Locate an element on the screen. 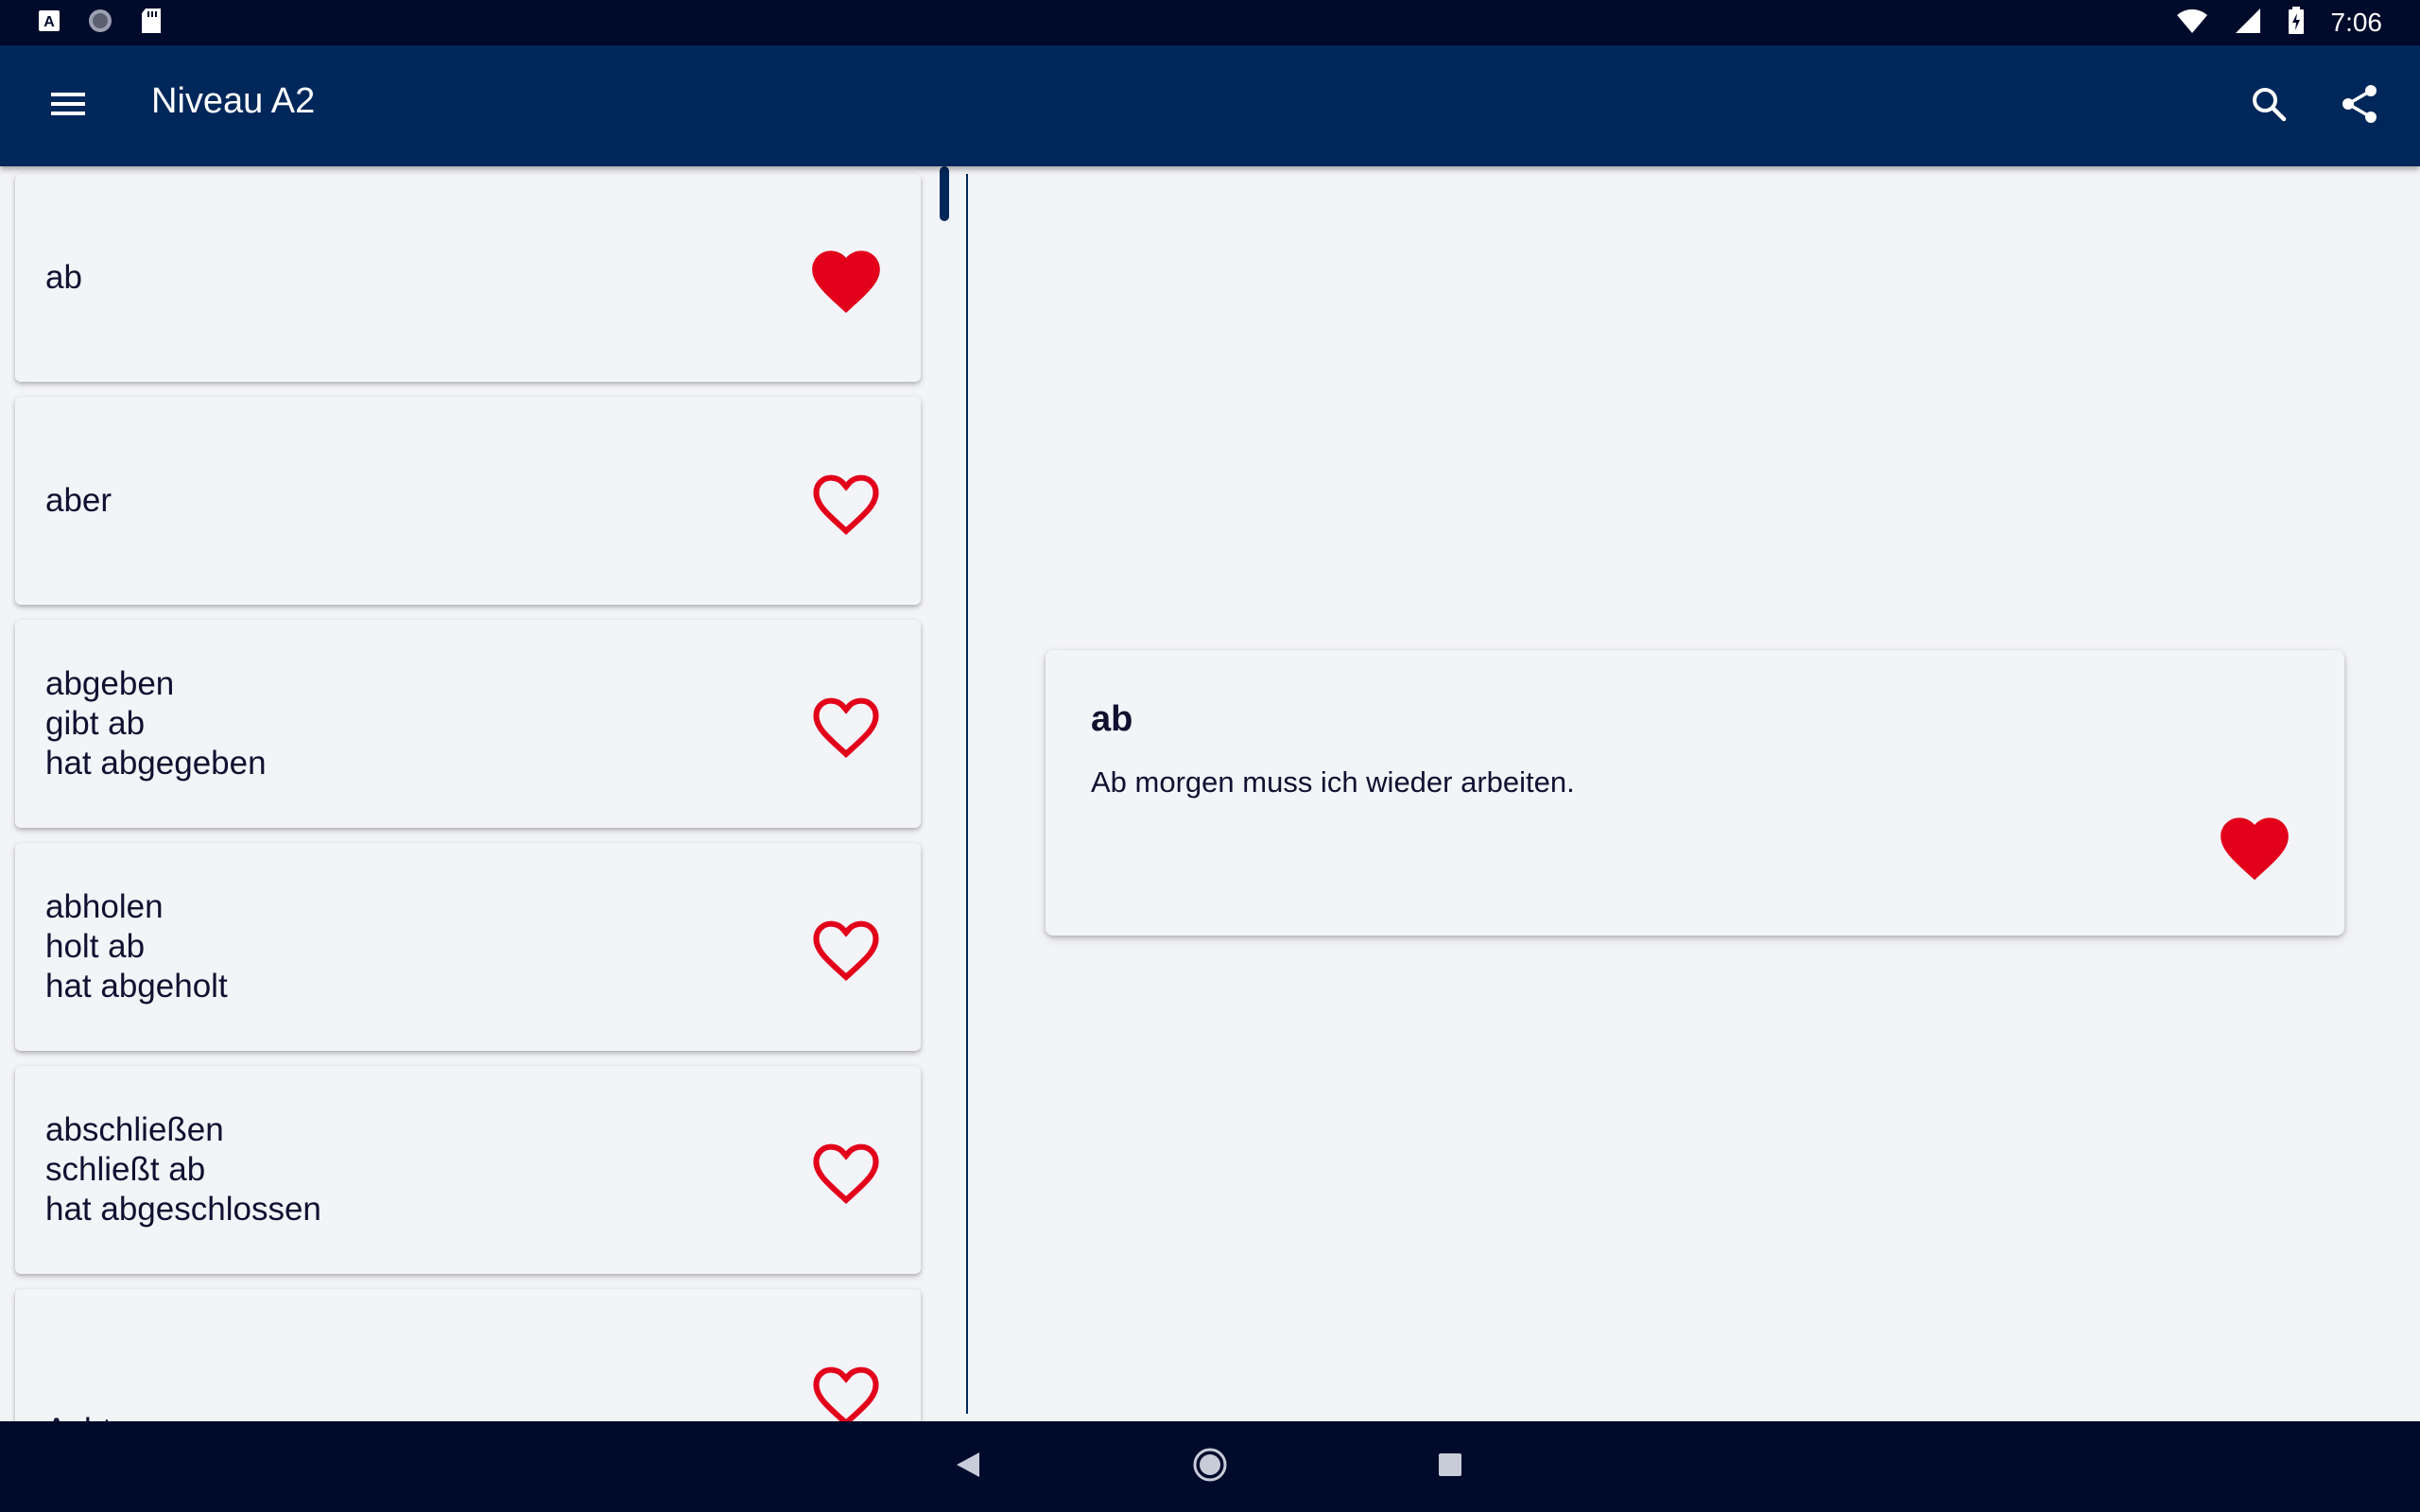 The image size is (2420, 1512). word-card: abgeben gibt ab hat abgegeben is located at coordinates (468, 724).